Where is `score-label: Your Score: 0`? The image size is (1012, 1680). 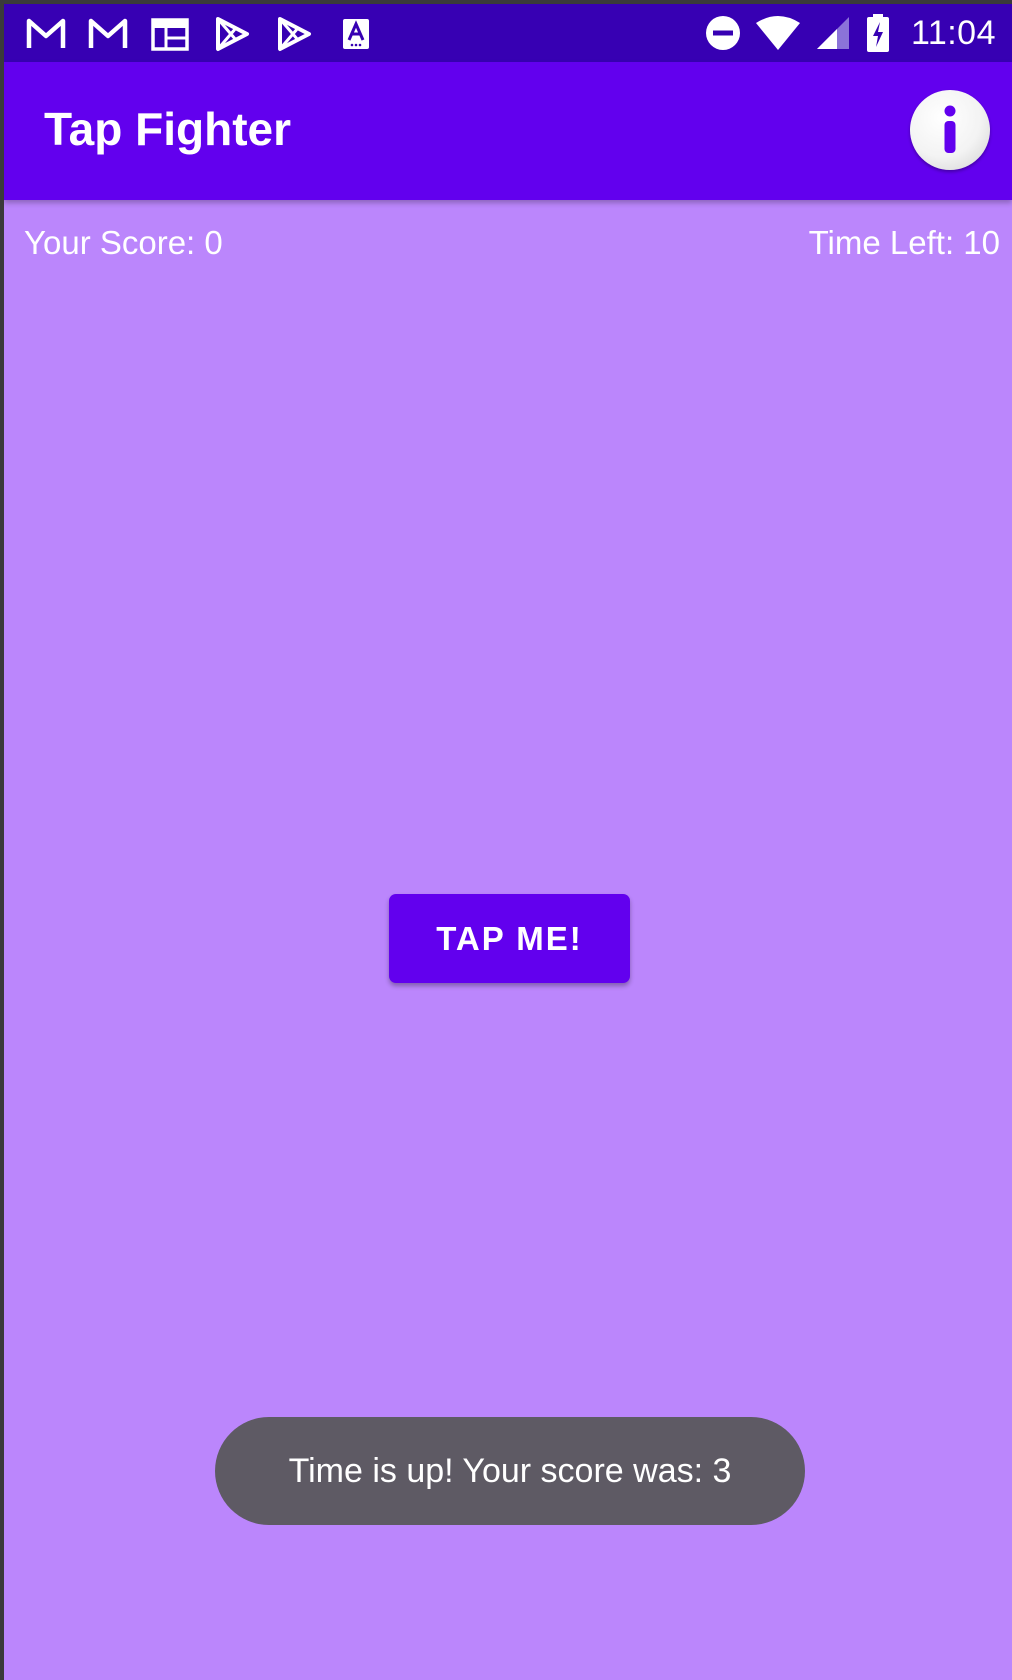 score-label: Your Score: 0 is located at coordinates (123, 242).